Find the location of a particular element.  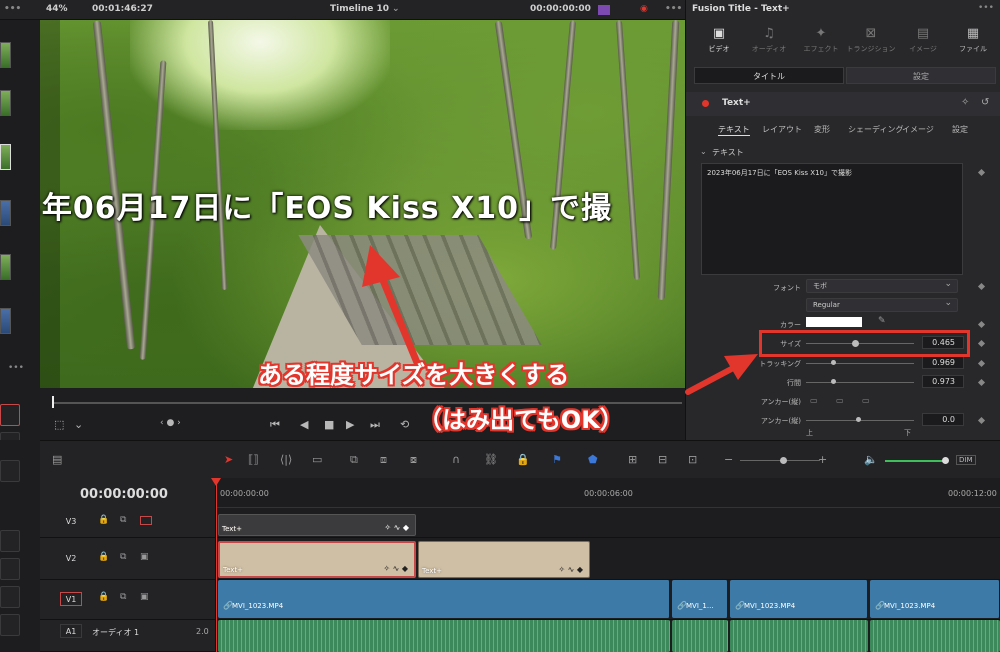

tab-effects: ✦ エフェクト is located at coordinates (821, 40).